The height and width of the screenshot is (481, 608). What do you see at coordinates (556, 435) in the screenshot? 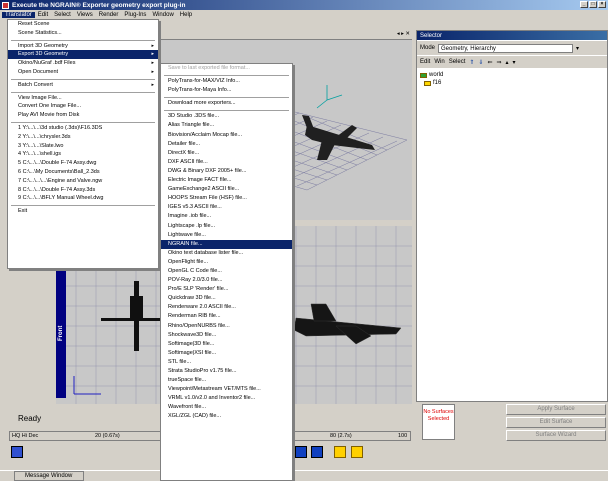
I see `surface-wizard-button: Surface Wizard` at bounding box center [556, 435].